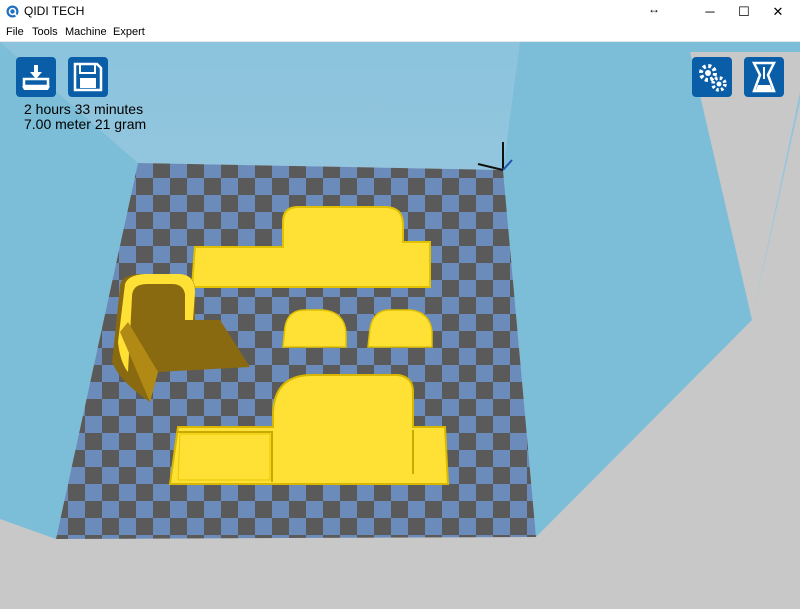 The width and height of the screenshot is (800, 609). I want to click on load-model-icon, so click(36, 77).